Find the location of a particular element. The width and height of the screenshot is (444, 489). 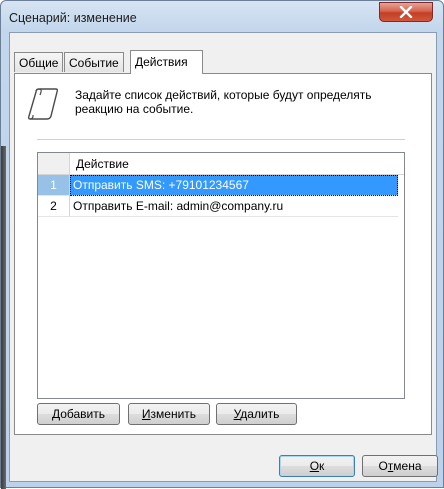

action-cell: Отправить SMS: +79101234567 is located at coordinates (234, 185).